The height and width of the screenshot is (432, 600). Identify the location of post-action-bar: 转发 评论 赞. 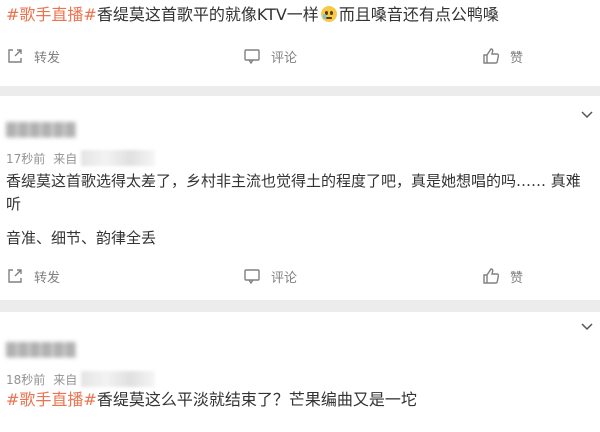
(300, 56).